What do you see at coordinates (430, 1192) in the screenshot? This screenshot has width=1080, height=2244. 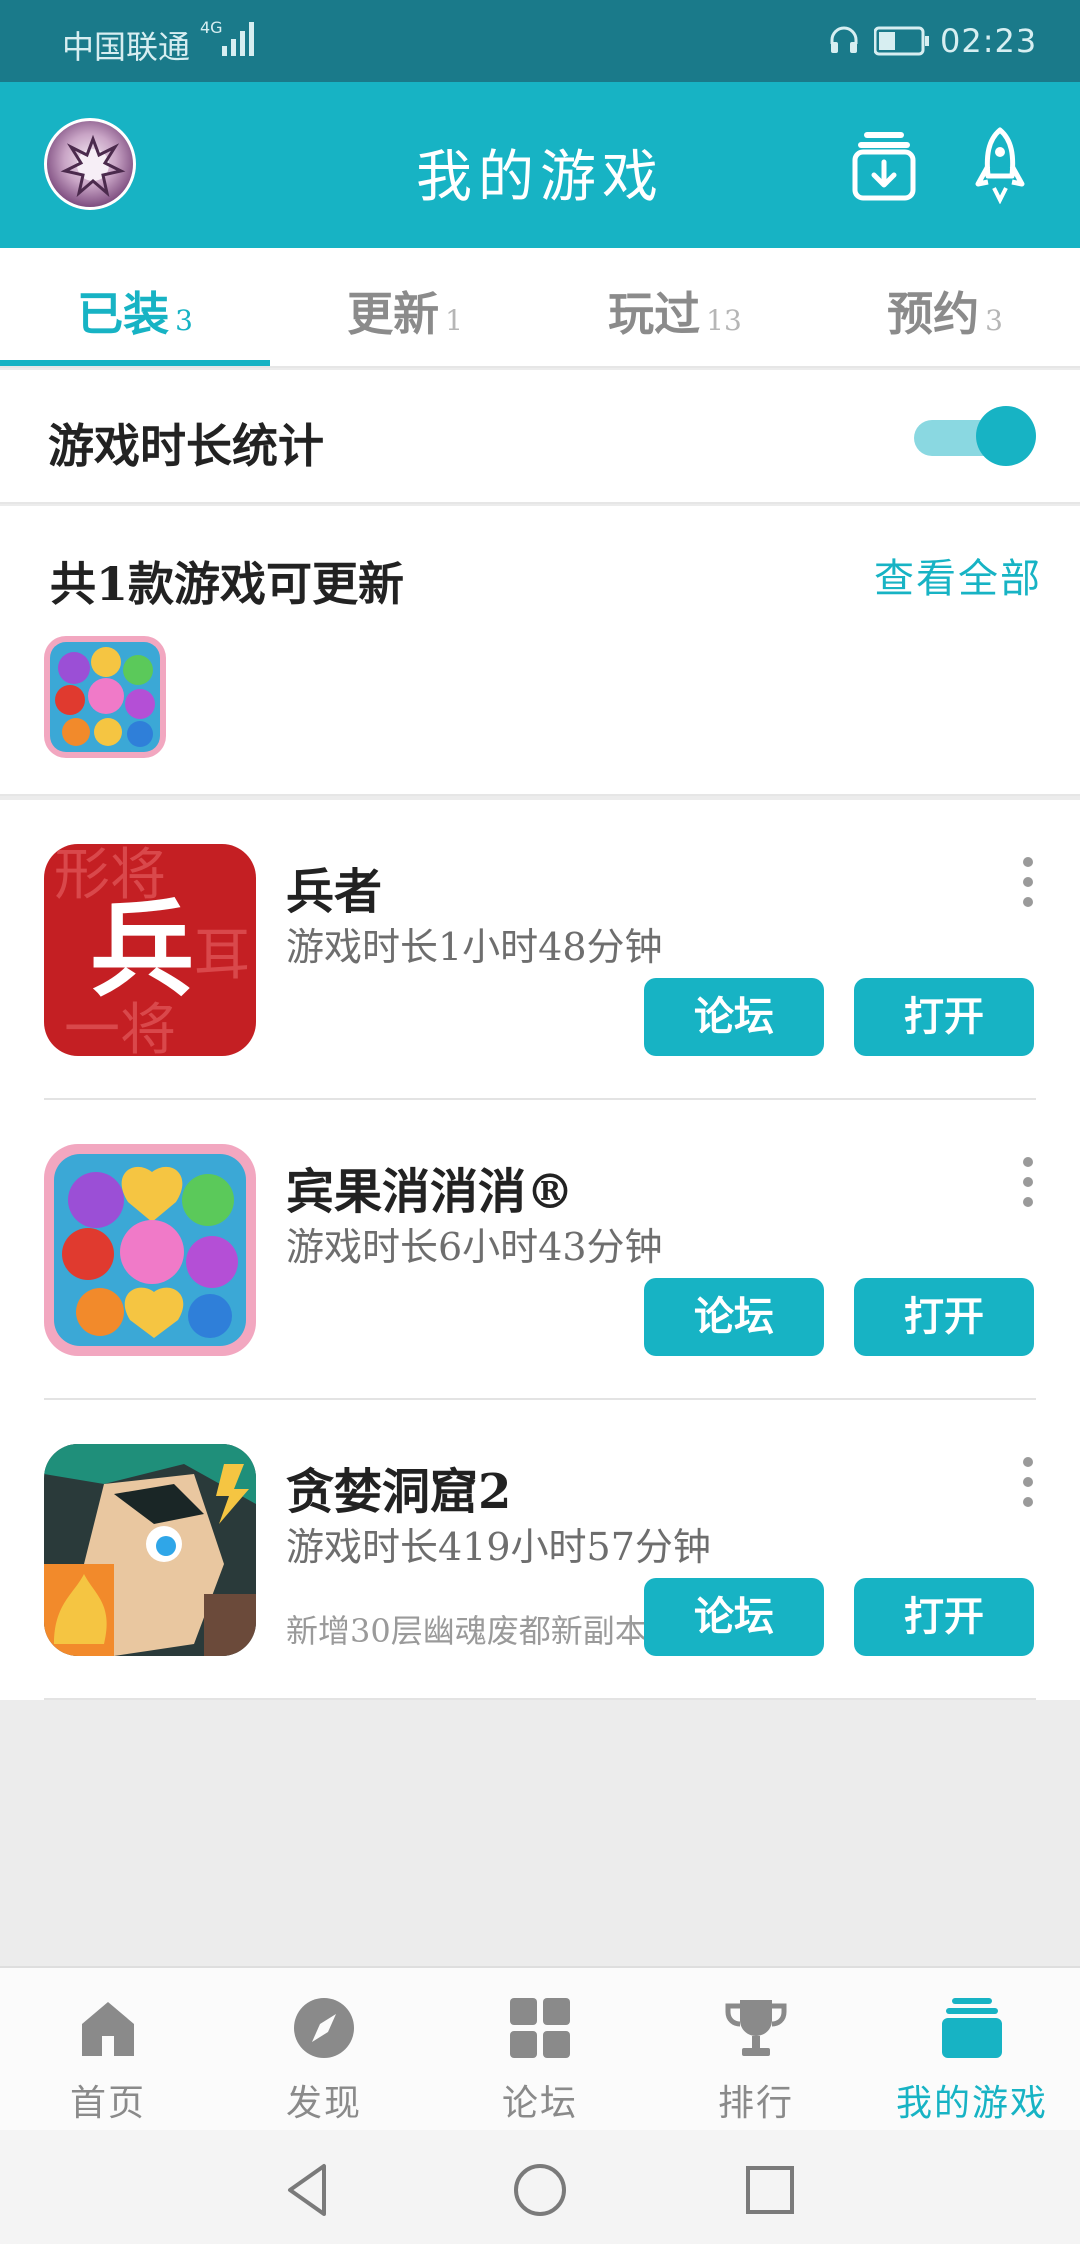 I see `game-name: 宾果消消消®` at bounding box center [430, 1192].